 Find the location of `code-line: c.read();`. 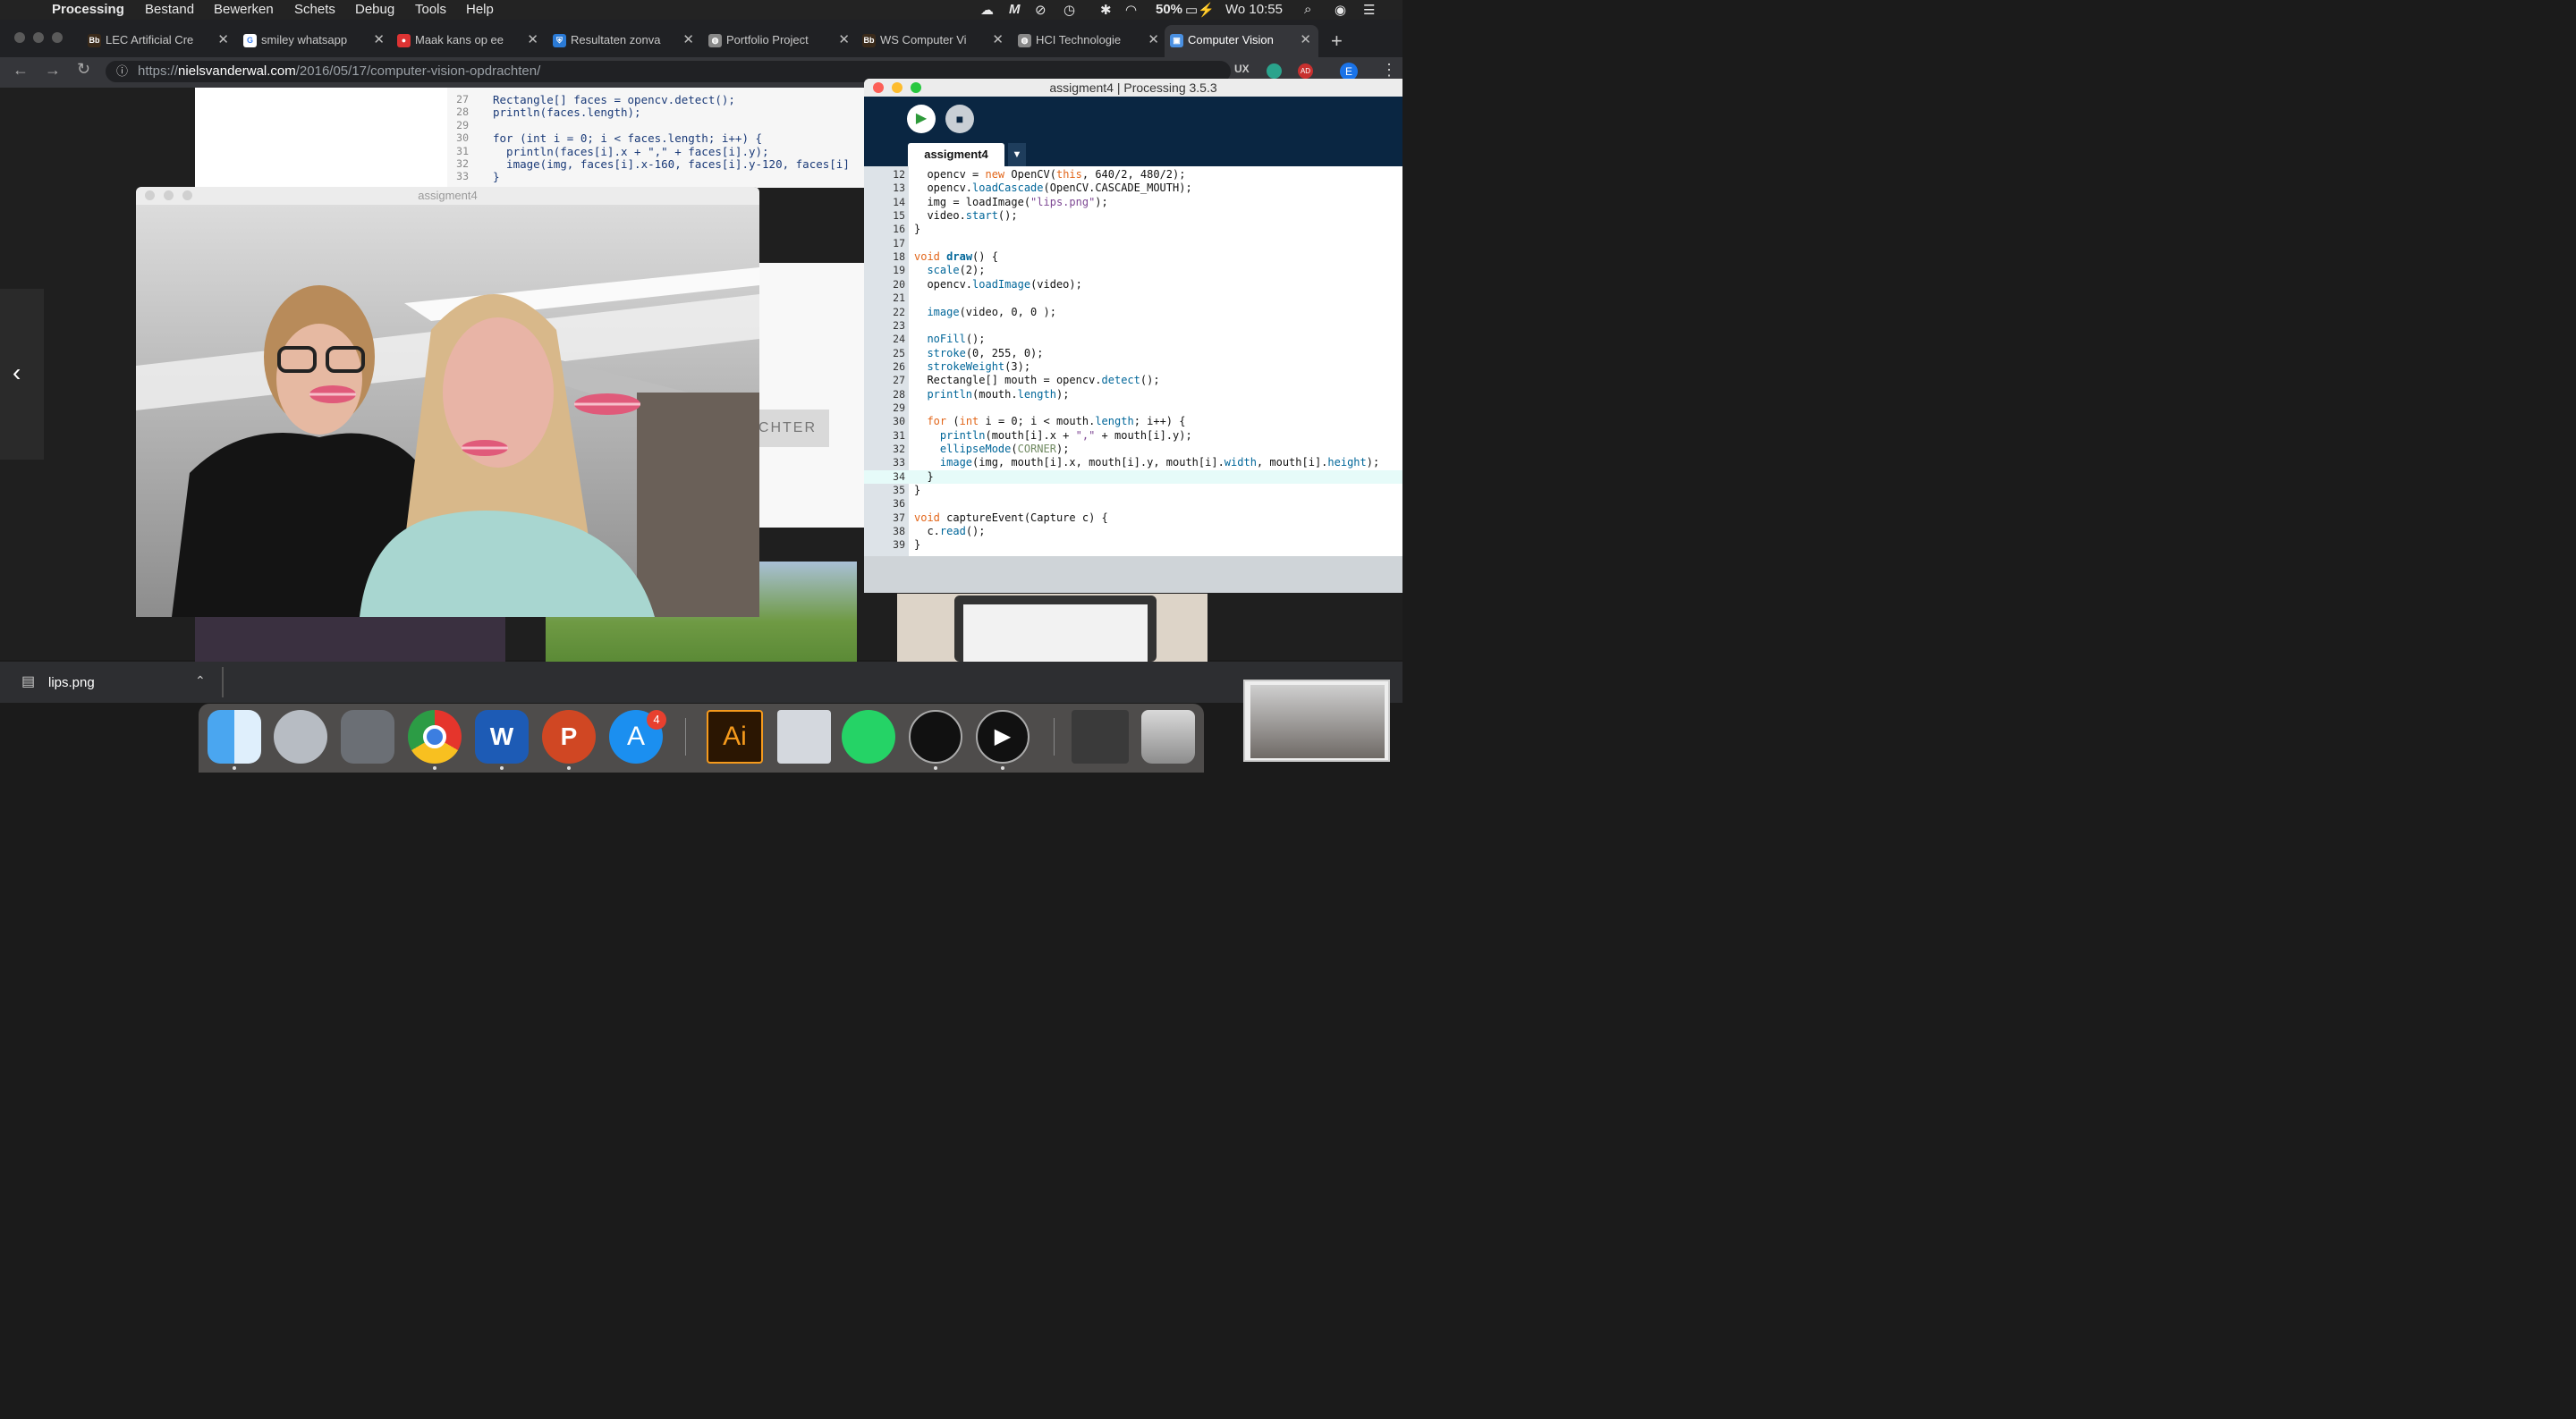

code-line: c.read(); is located at coordinates (949, 531).